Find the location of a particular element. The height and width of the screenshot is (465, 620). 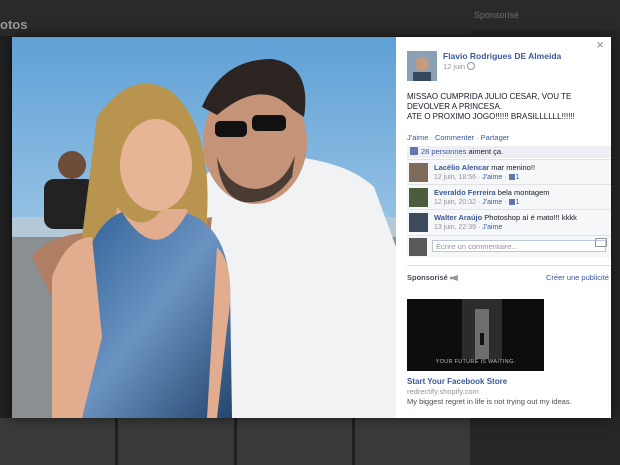

ad-title: Start Your Facebook Store is located at coordinates (457, 381).